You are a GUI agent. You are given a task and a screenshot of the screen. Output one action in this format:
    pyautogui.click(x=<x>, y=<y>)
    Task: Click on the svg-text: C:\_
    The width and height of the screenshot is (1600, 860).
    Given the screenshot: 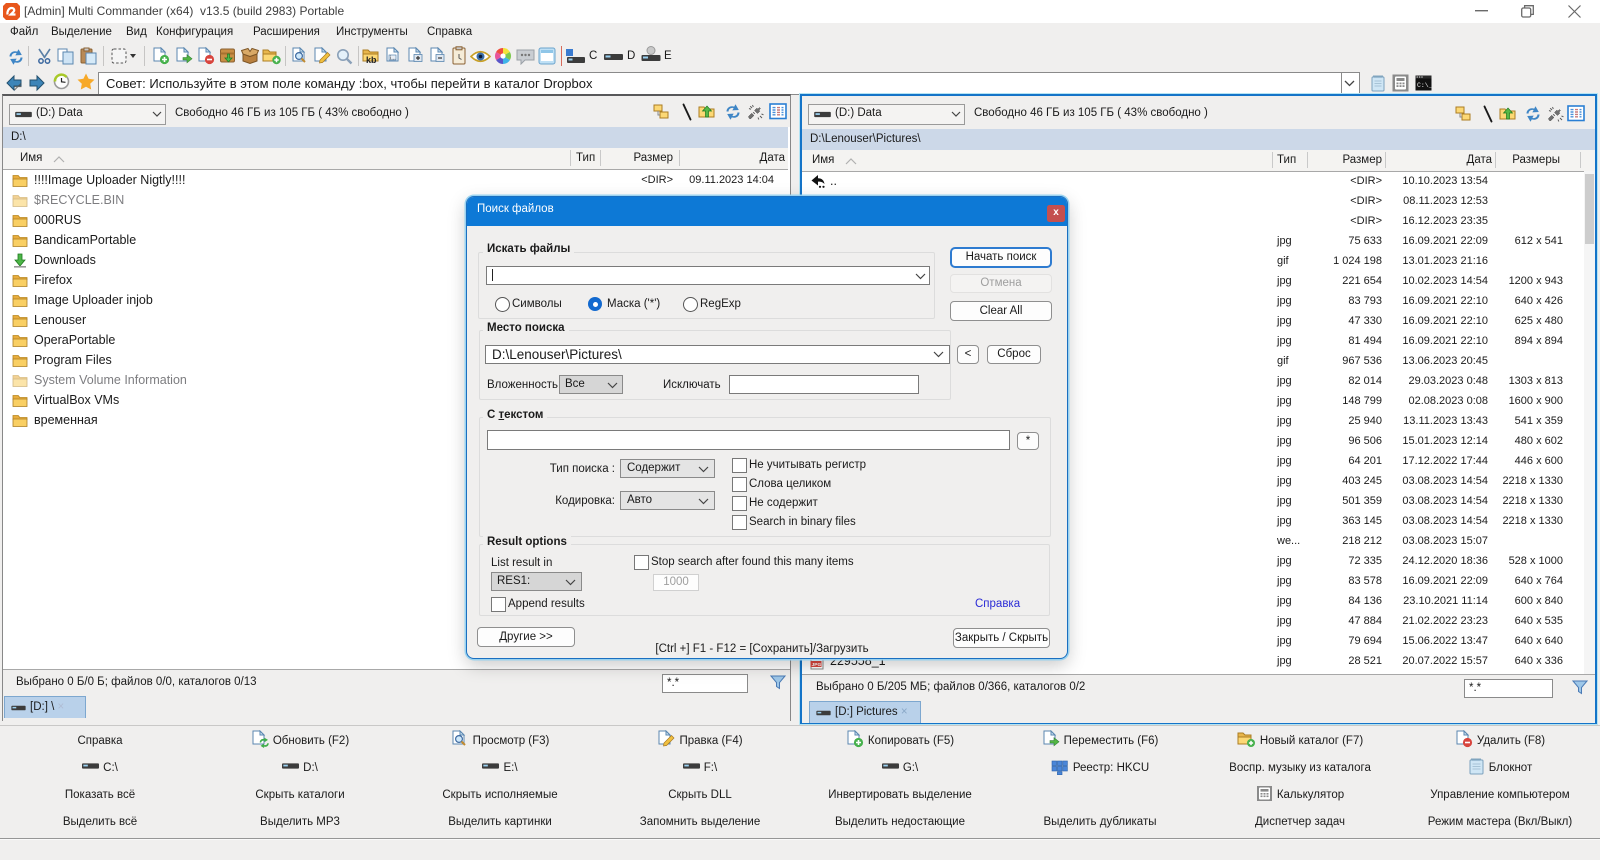 What is the action you would take?
    pyautogui.click(x=1424, y=85)
    